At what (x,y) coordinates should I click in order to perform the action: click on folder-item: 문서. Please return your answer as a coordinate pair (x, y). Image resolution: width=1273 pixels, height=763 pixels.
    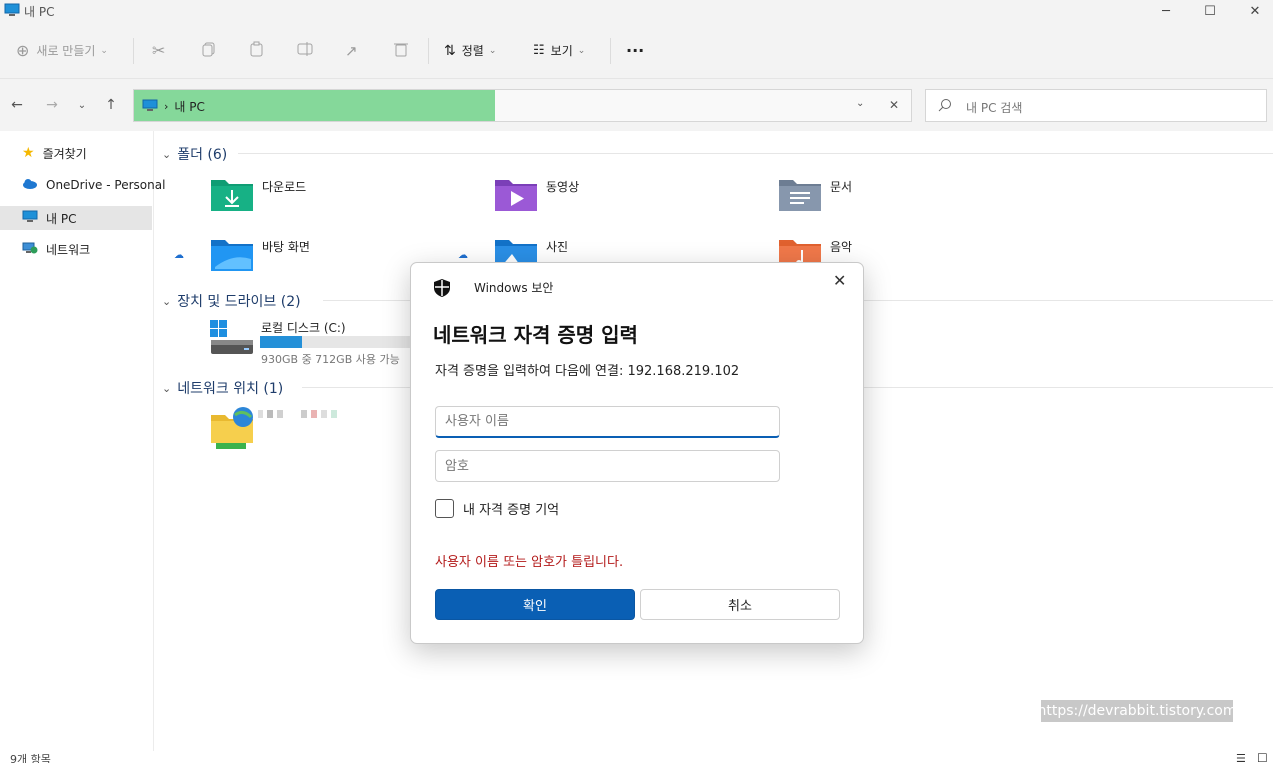
    Looking at the image, I should click on (815, 195).